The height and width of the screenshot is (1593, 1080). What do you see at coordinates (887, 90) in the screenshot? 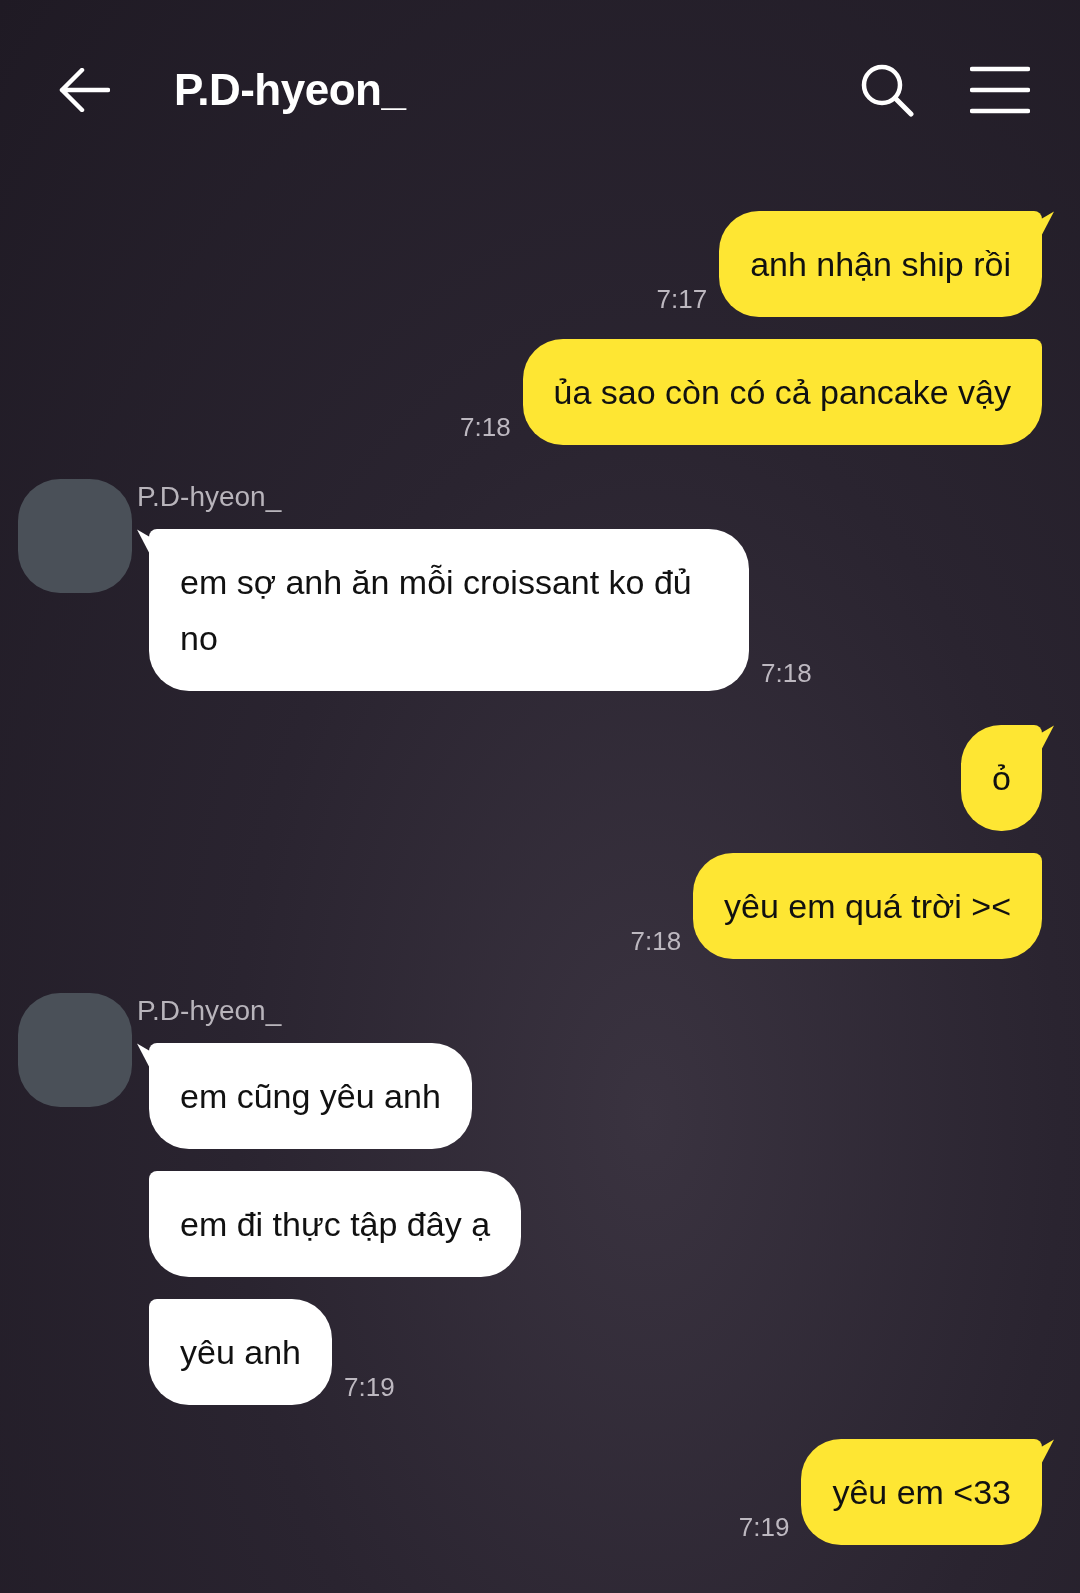
I see `search-icon` at bounding box center [887, 90].